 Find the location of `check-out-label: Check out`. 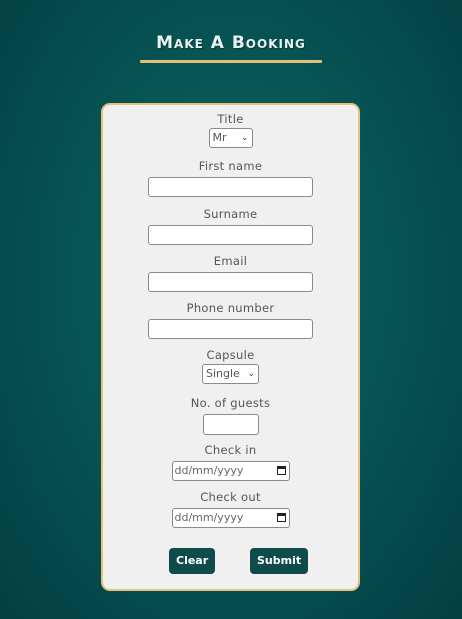

check-out-label: Check out is located at coordinates (230, 497).